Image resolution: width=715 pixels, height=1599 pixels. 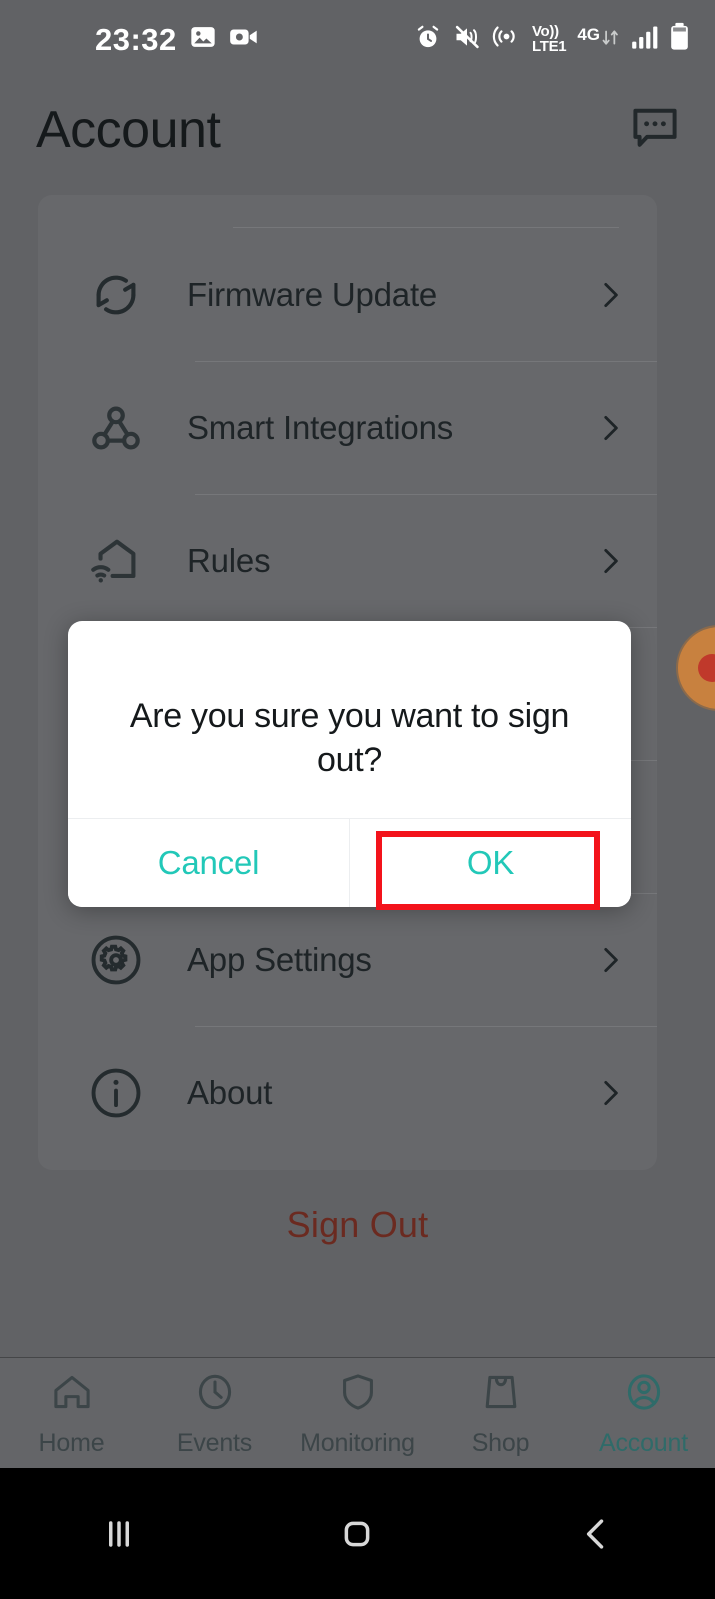 I want to click on android-system-nav, so click(x=357, y=1533).